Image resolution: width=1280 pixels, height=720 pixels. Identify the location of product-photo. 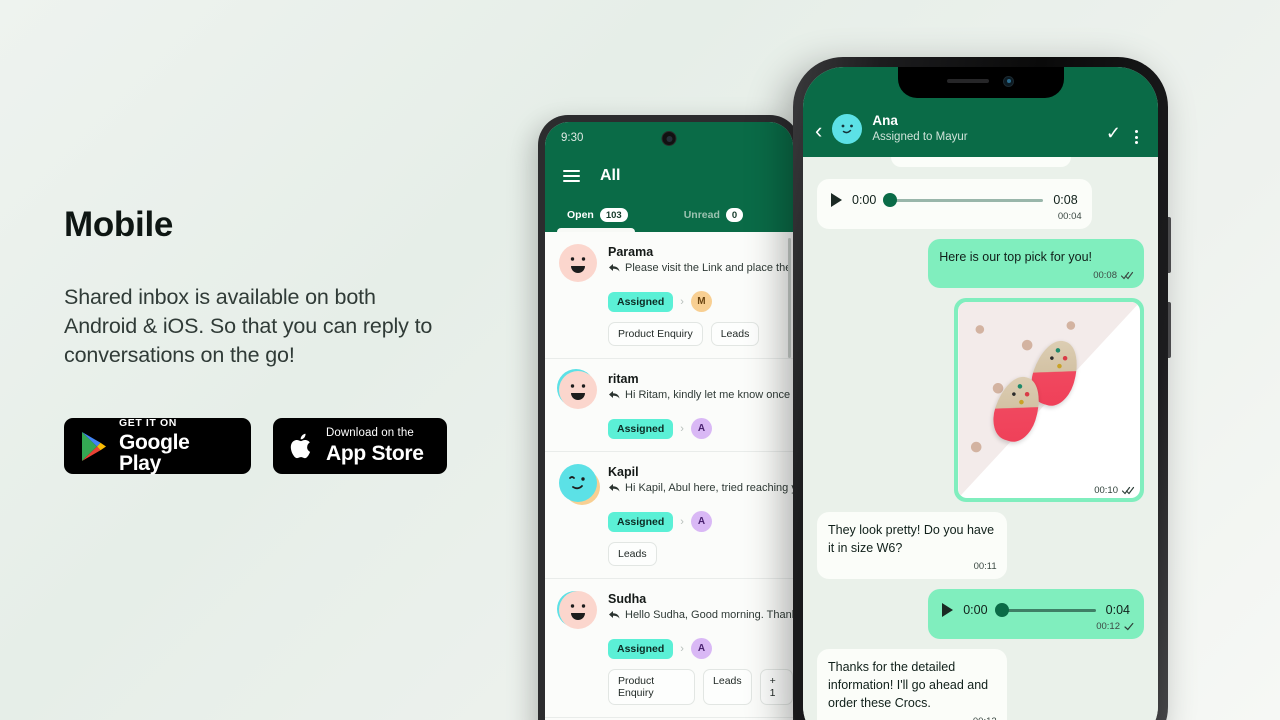
(1049, 400).